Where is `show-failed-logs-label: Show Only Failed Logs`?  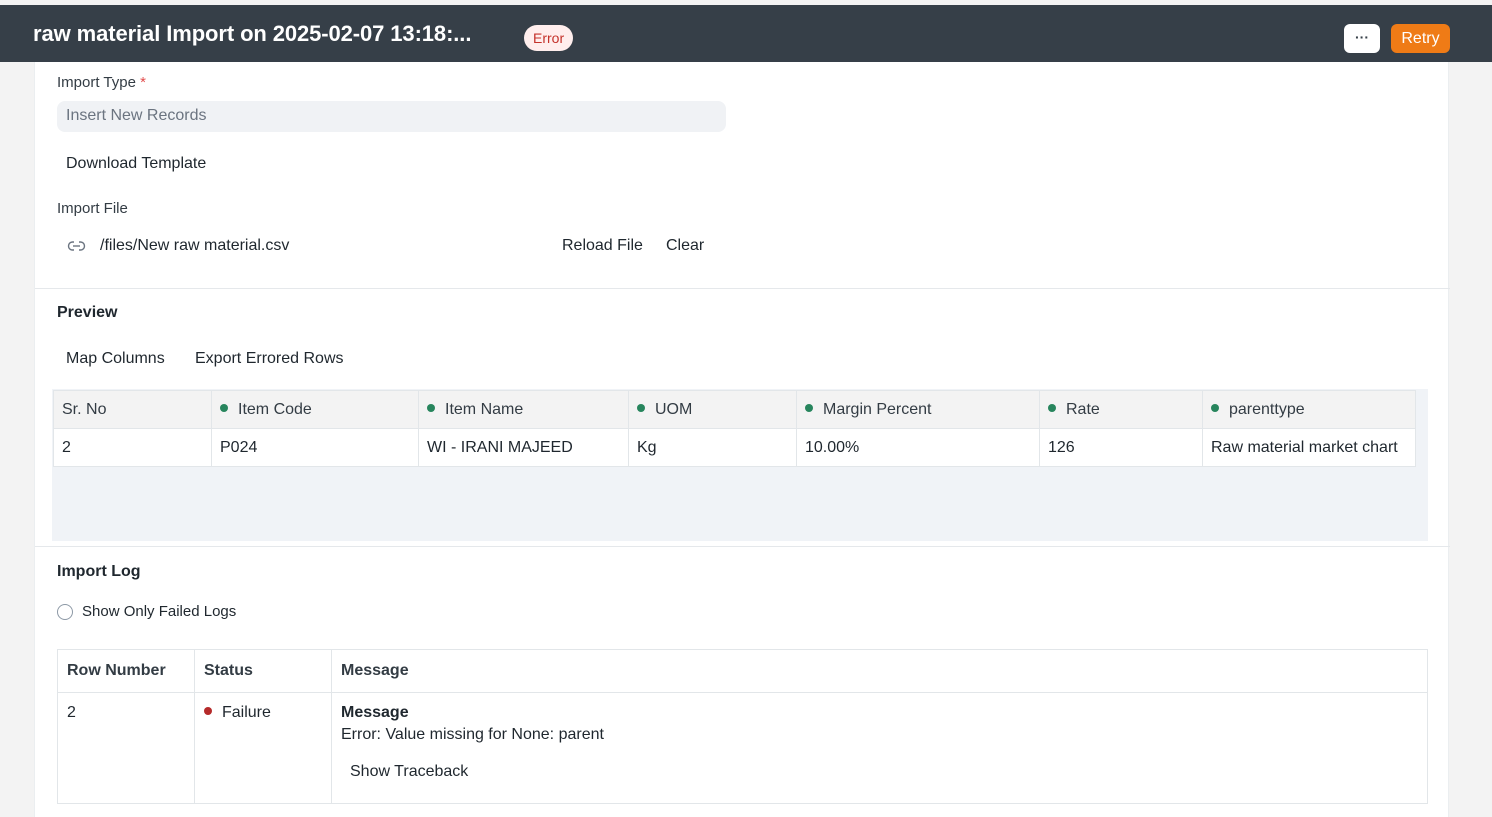
show-failed-logs-label: Show Only Failed Logs is located at coordinates (159, 611).